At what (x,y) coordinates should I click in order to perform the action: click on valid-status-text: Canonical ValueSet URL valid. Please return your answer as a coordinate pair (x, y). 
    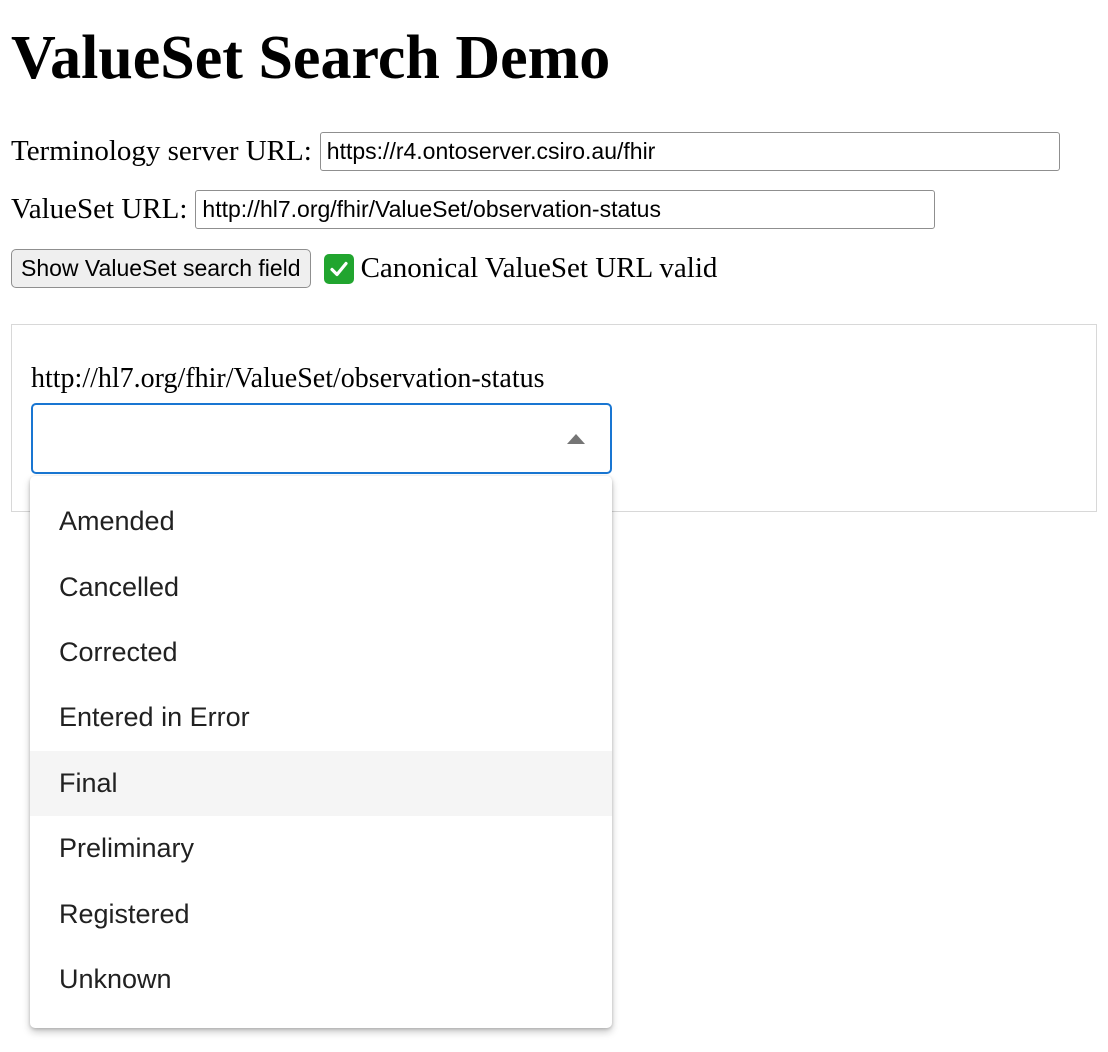
    Looking at the image, I should click on (539, 268).